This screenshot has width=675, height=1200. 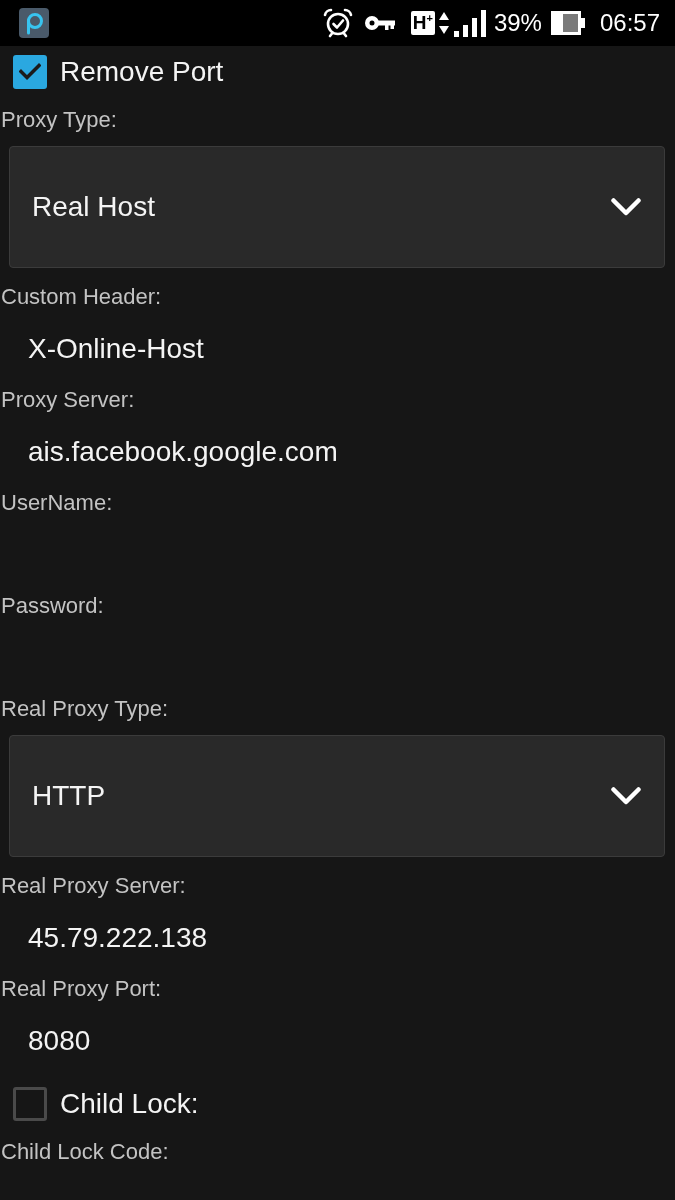 What do you see at coordinates (81, 297) in the screenshot?
I see `field-label: Custom Header:` at bounding box center [81, 297].